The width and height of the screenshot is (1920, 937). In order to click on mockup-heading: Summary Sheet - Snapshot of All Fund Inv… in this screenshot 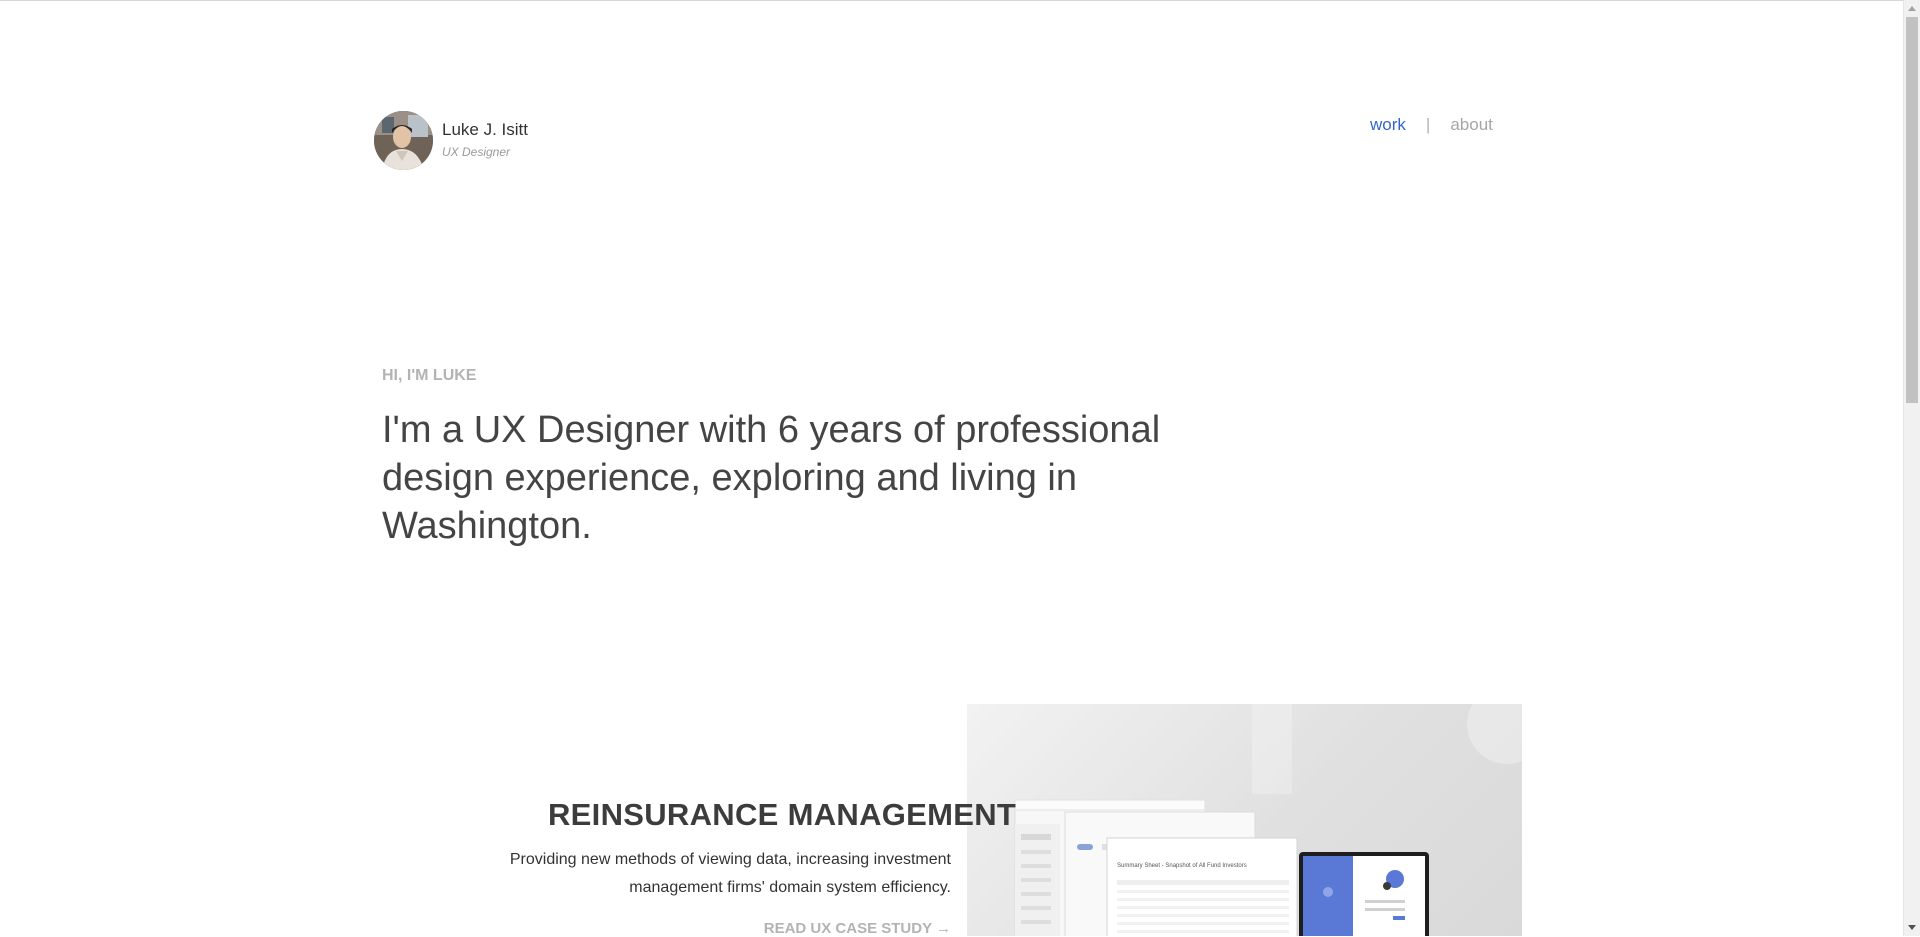, I will do `click(1182, 866)`.